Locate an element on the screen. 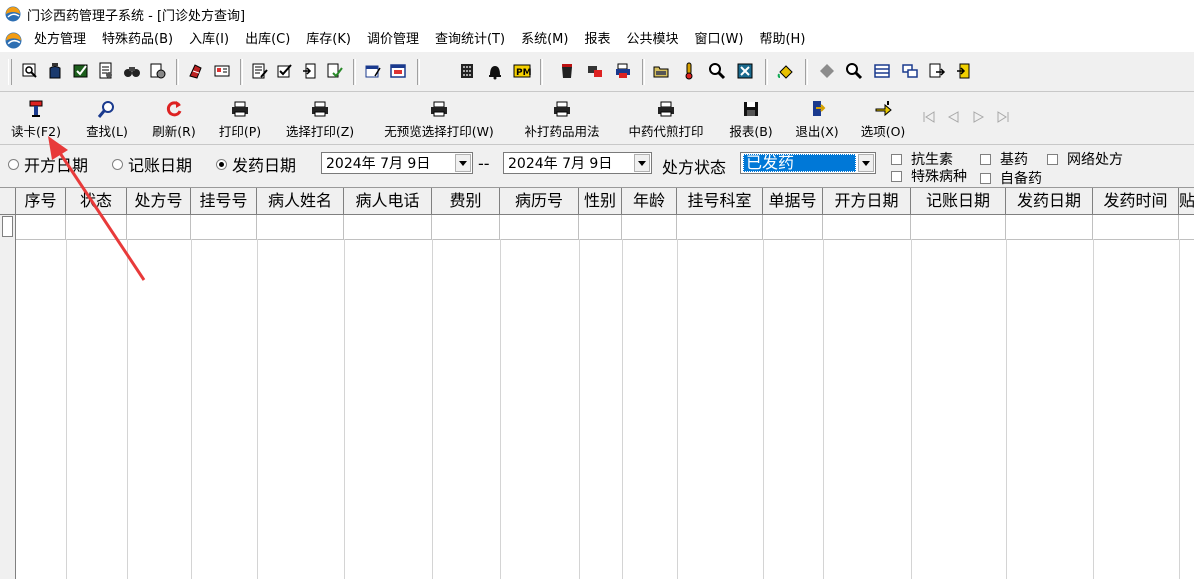 Image resolution: width=1194 pixels, height=579 pixels. column-header: 发药日期 is located at coordinates (1049, 201).